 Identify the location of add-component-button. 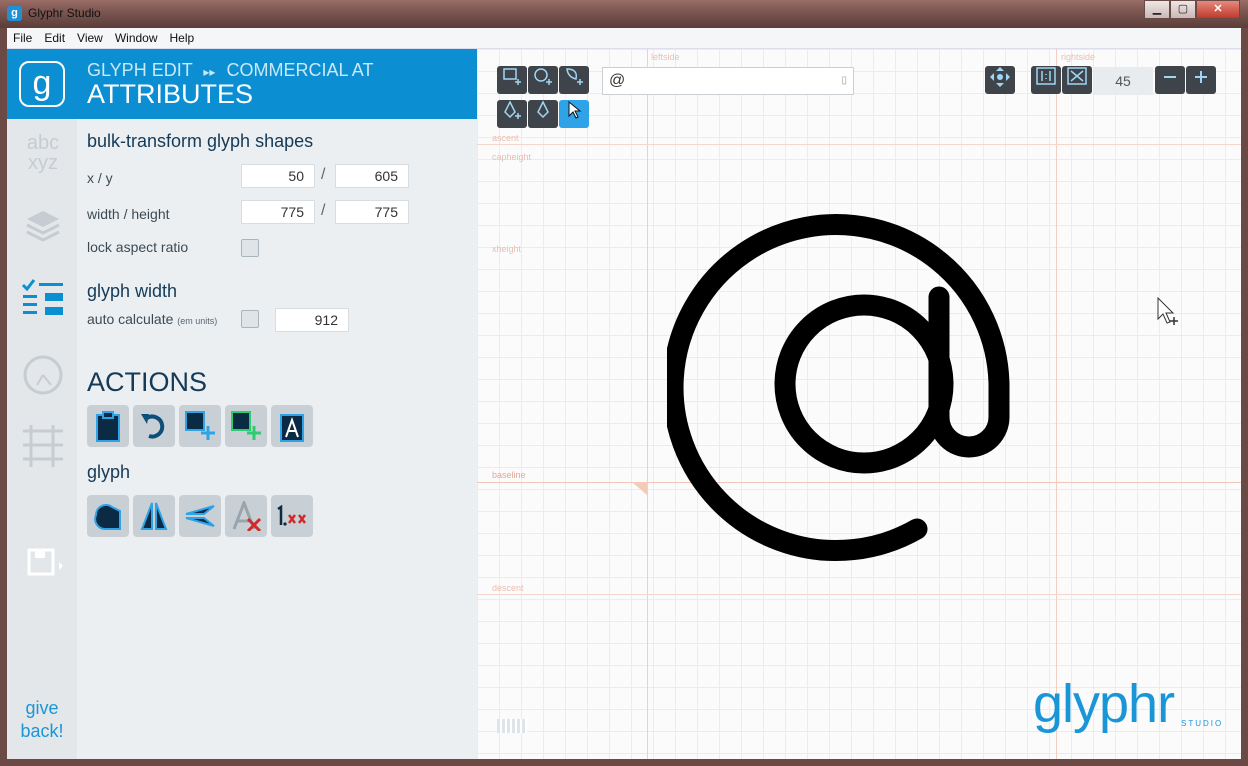
(246, 426).